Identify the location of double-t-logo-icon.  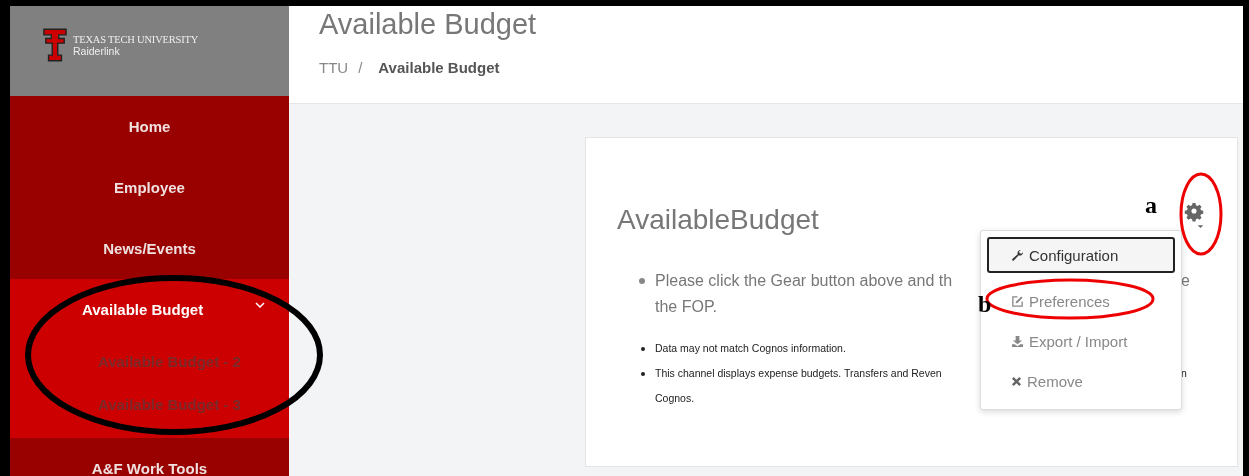
(55, 45).